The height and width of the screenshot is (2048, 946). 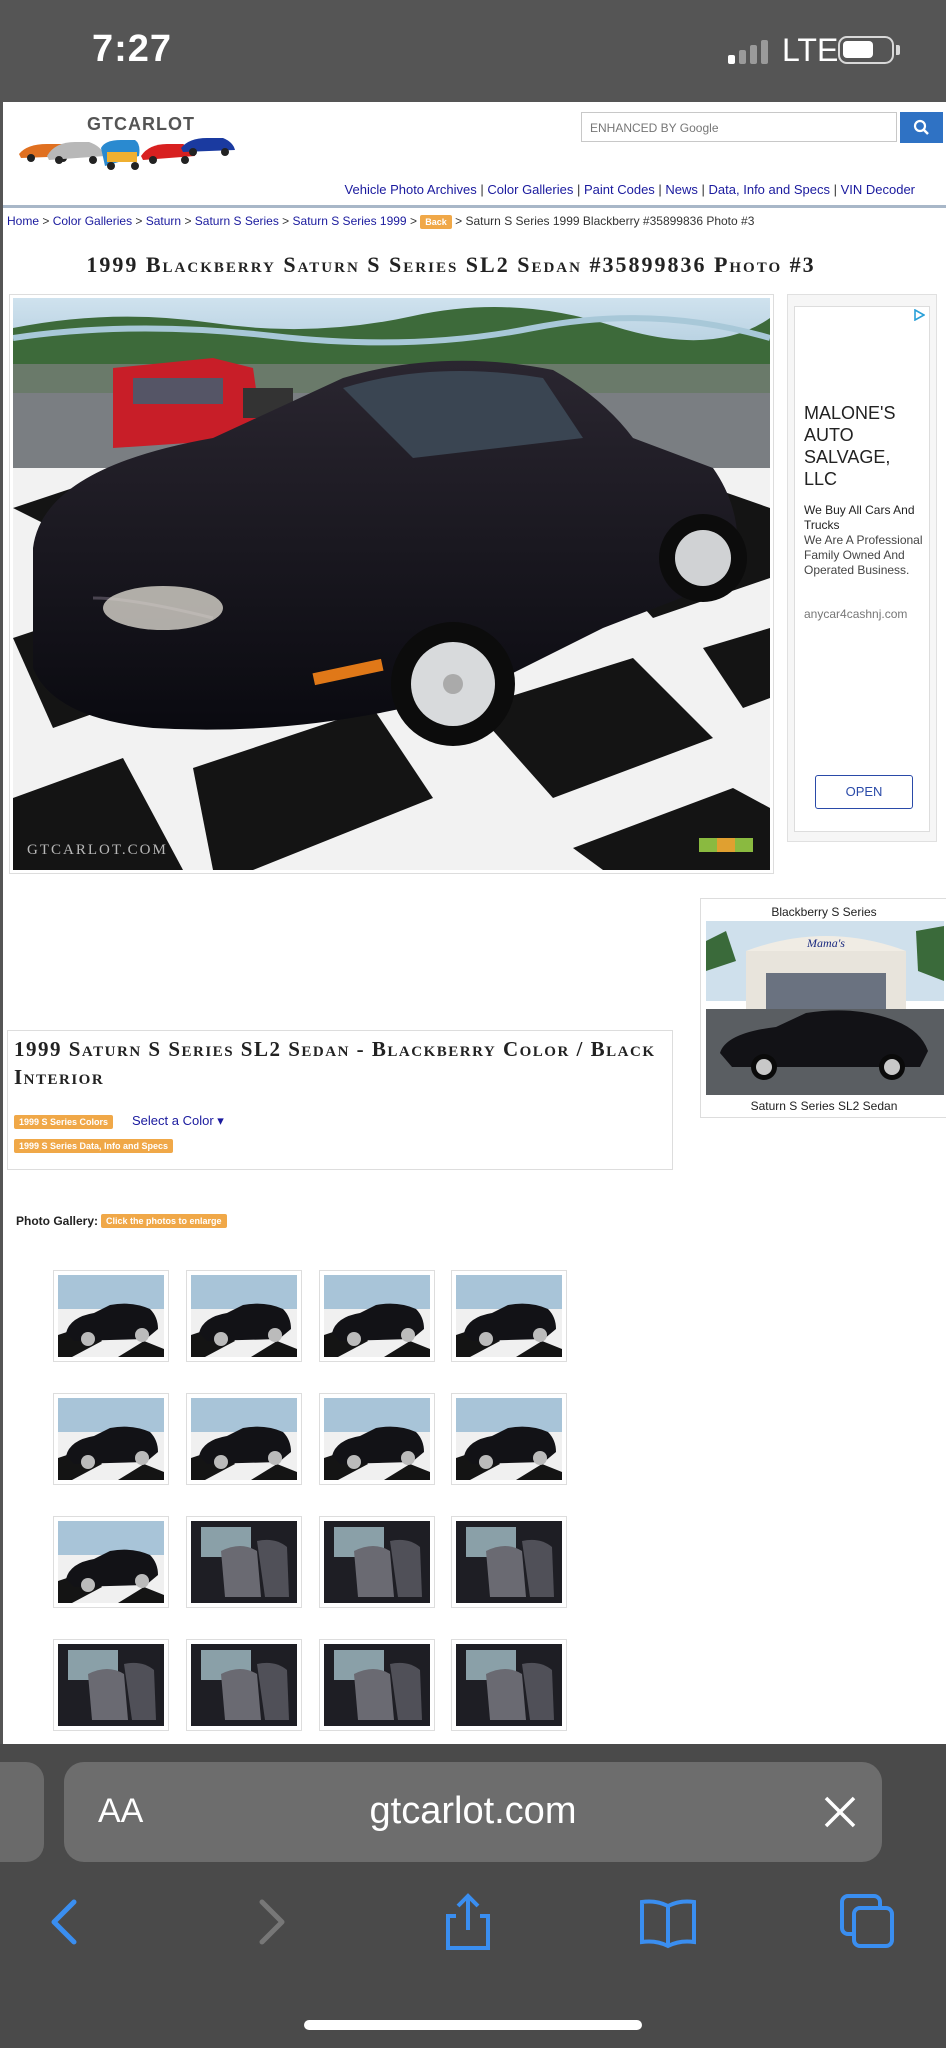 What do you see at coordinates (869, 50) in the screenshot?
I see `battery-icon` at bounding box center [869, 50].